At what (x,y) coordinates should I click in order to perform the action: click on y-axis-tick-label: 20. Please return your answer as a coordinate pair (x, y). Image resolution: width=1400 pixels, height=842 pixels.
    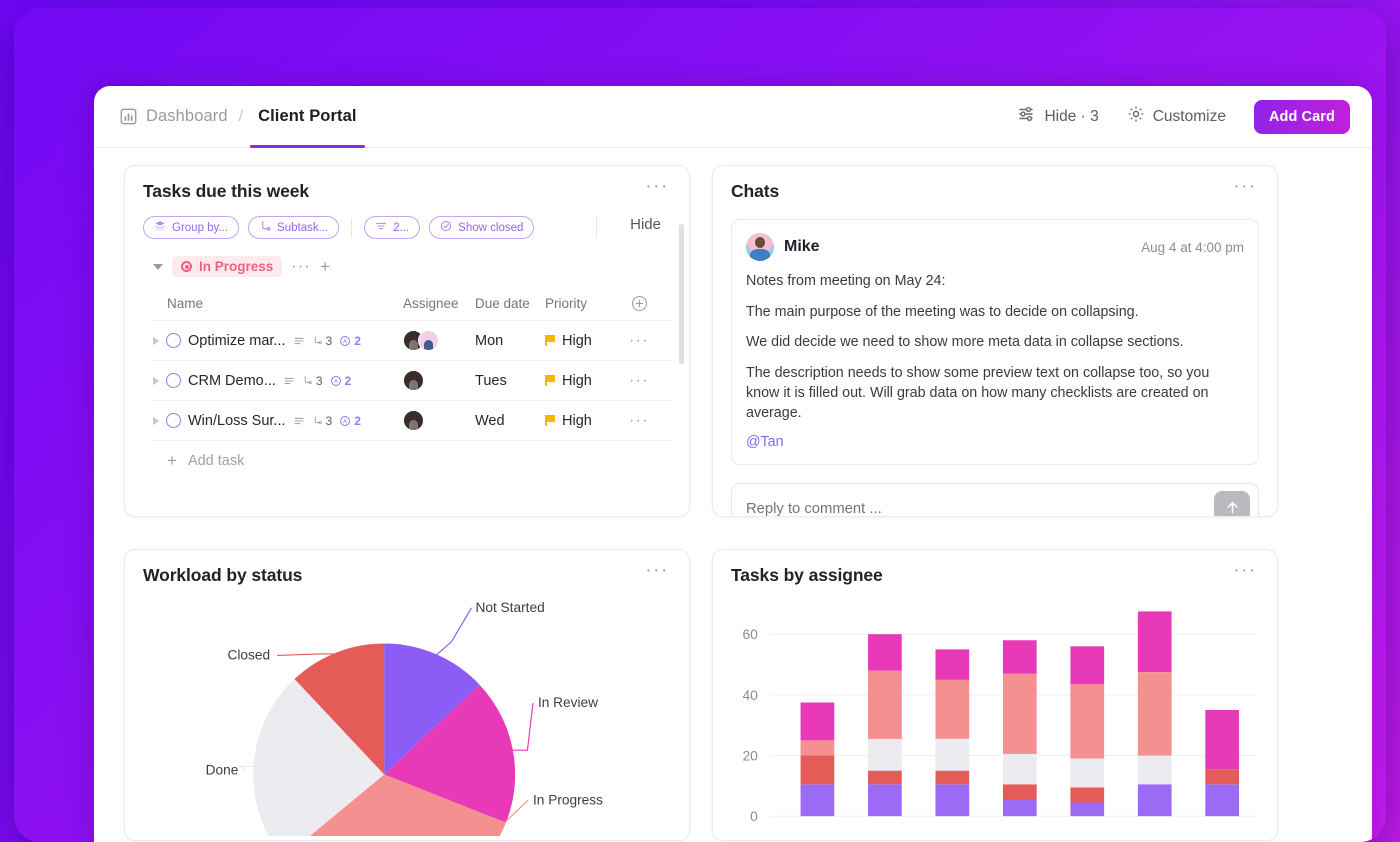
    Looking at the image, I should click on (750, 755).